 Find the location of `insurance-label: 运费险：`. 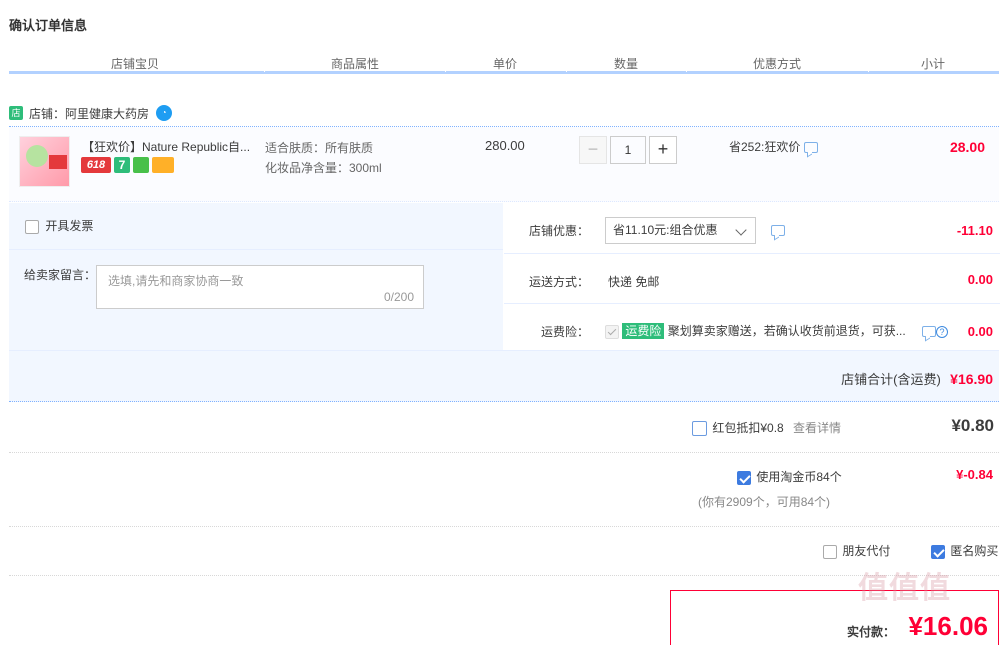

insurance-label: 运费险： is located at coordinates (565, 332).